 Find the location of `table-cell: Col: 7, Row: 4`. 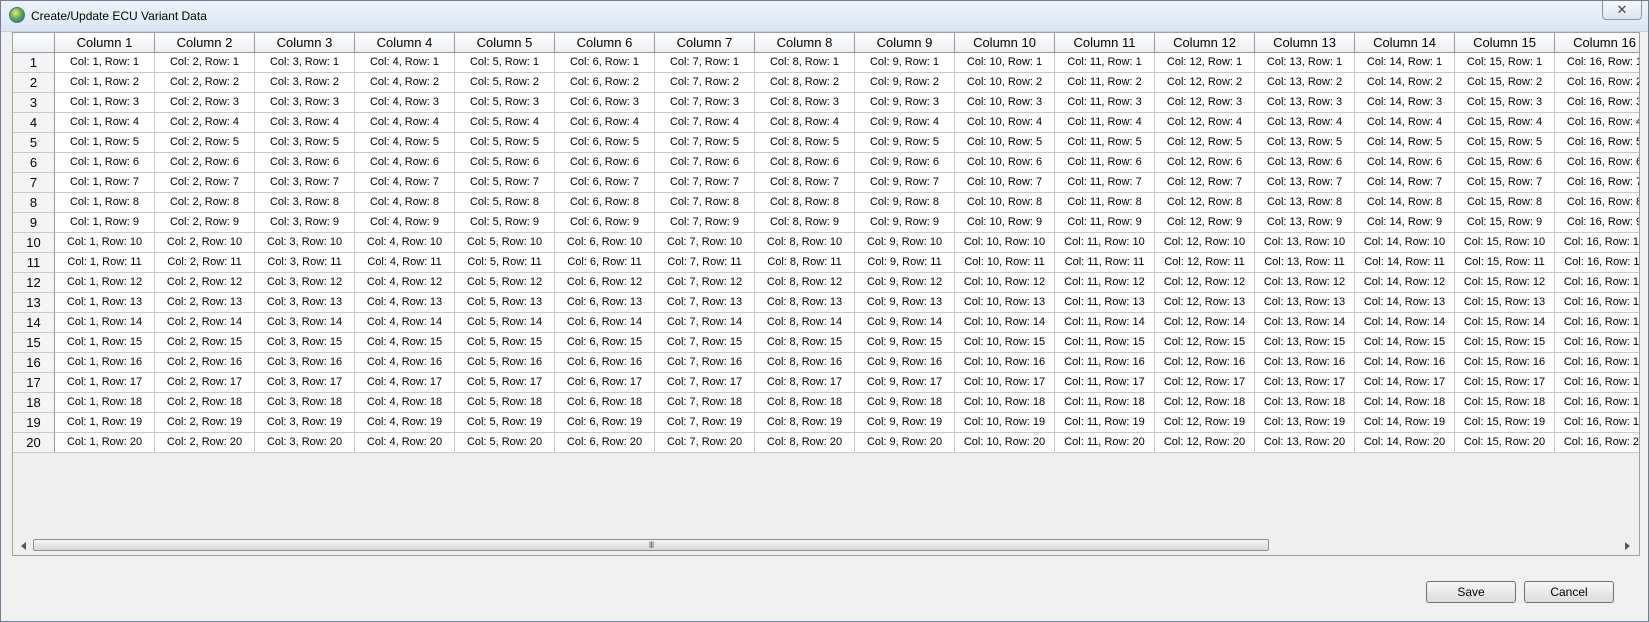

table-cell: Col: 7, Row: 4 is located at coordinates (705, 123).